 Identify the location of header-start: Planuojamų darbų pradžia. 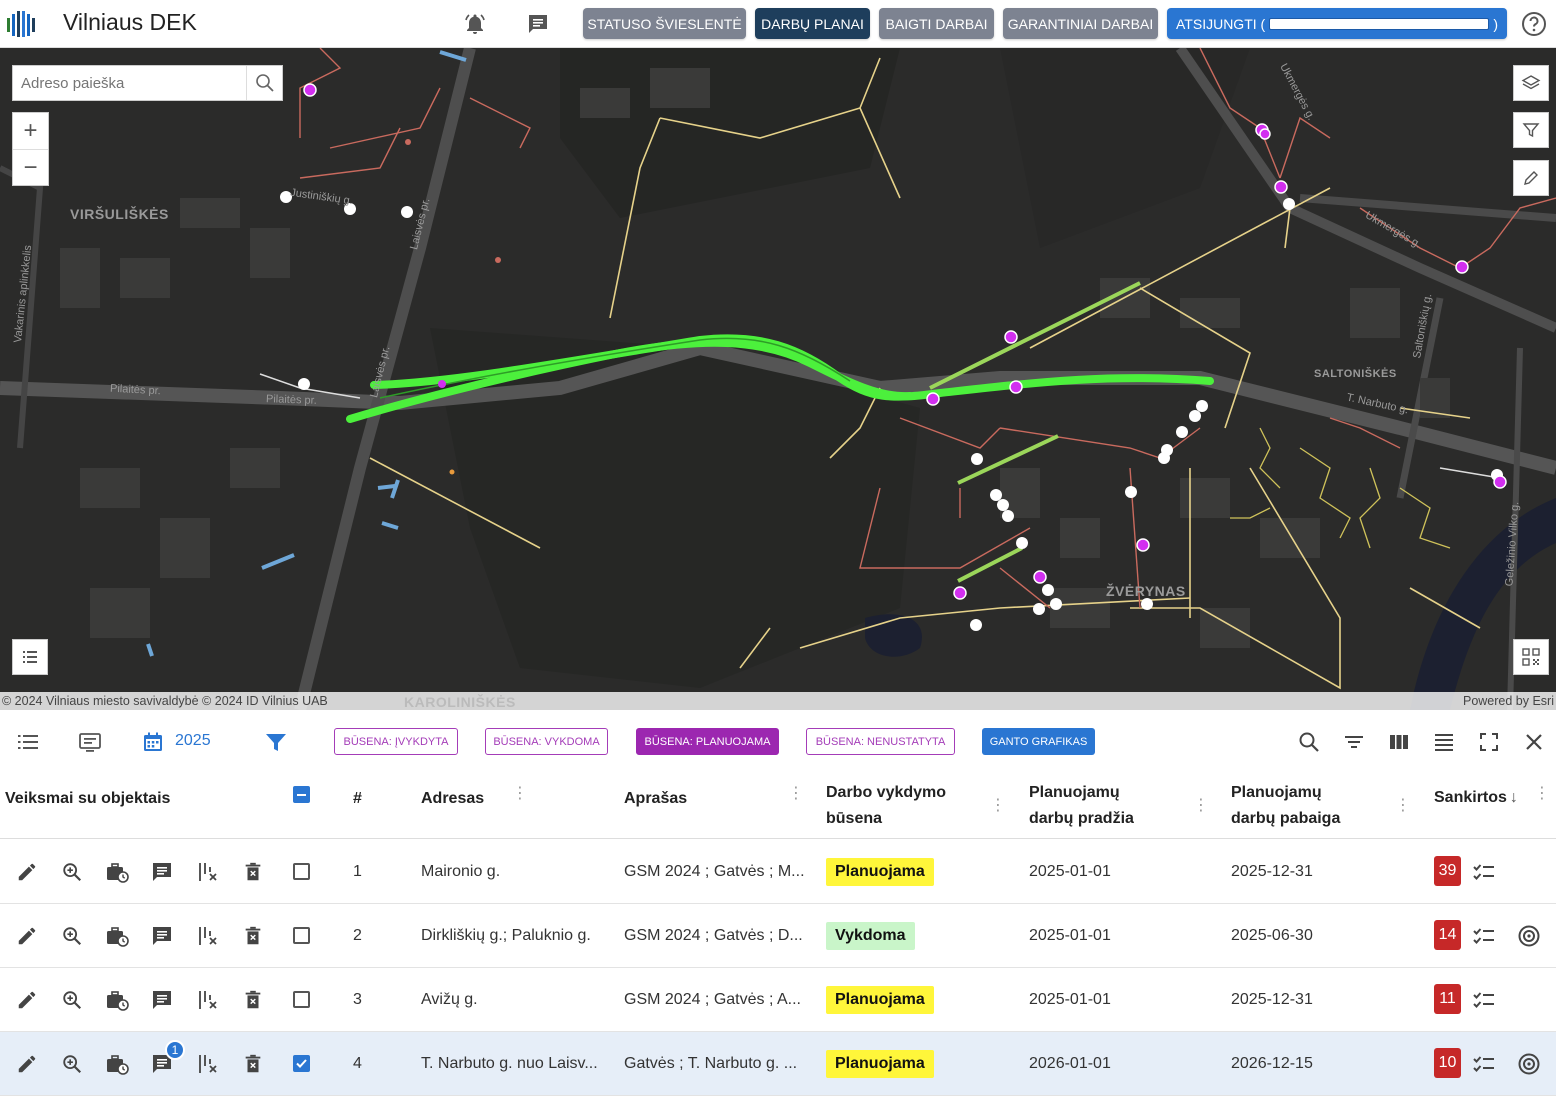
(1081, 805).